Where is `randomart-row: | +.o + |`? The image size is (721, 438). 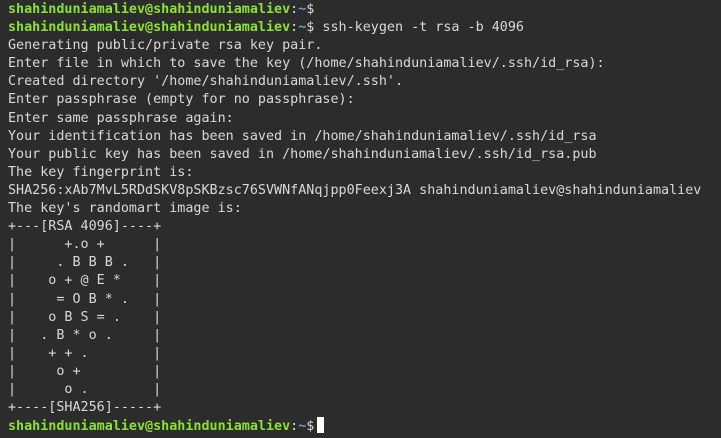 randomart-row: | +.o + | is located at coordinates (85, 245).